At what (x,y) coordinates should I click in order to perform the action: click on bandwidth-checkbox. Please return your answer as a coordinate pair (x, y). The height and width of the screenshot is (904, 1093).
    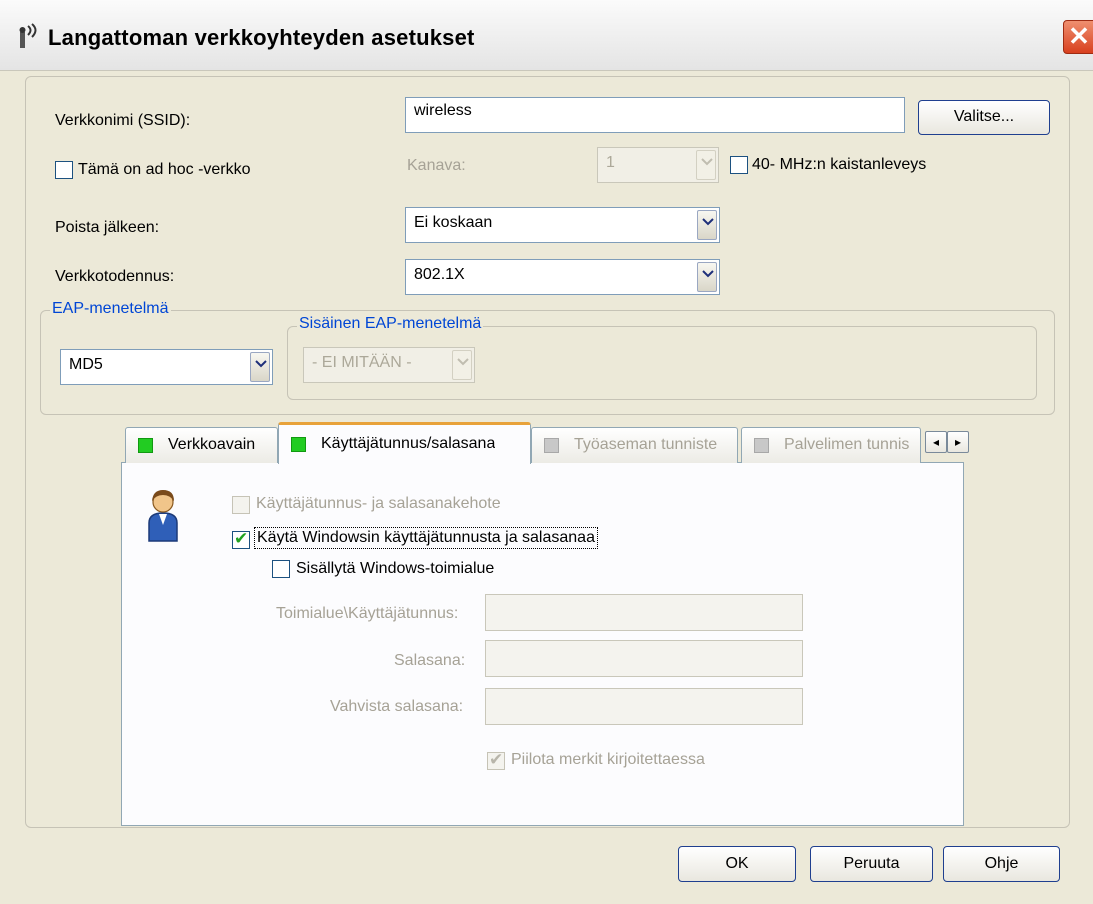
    Looking at the image, I should click on (739, 165).